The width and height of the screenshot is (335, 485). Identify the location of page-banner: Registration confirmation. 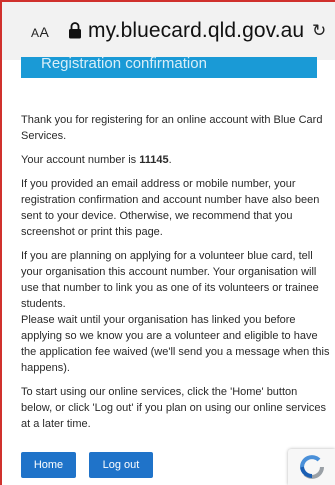
(169, 67).